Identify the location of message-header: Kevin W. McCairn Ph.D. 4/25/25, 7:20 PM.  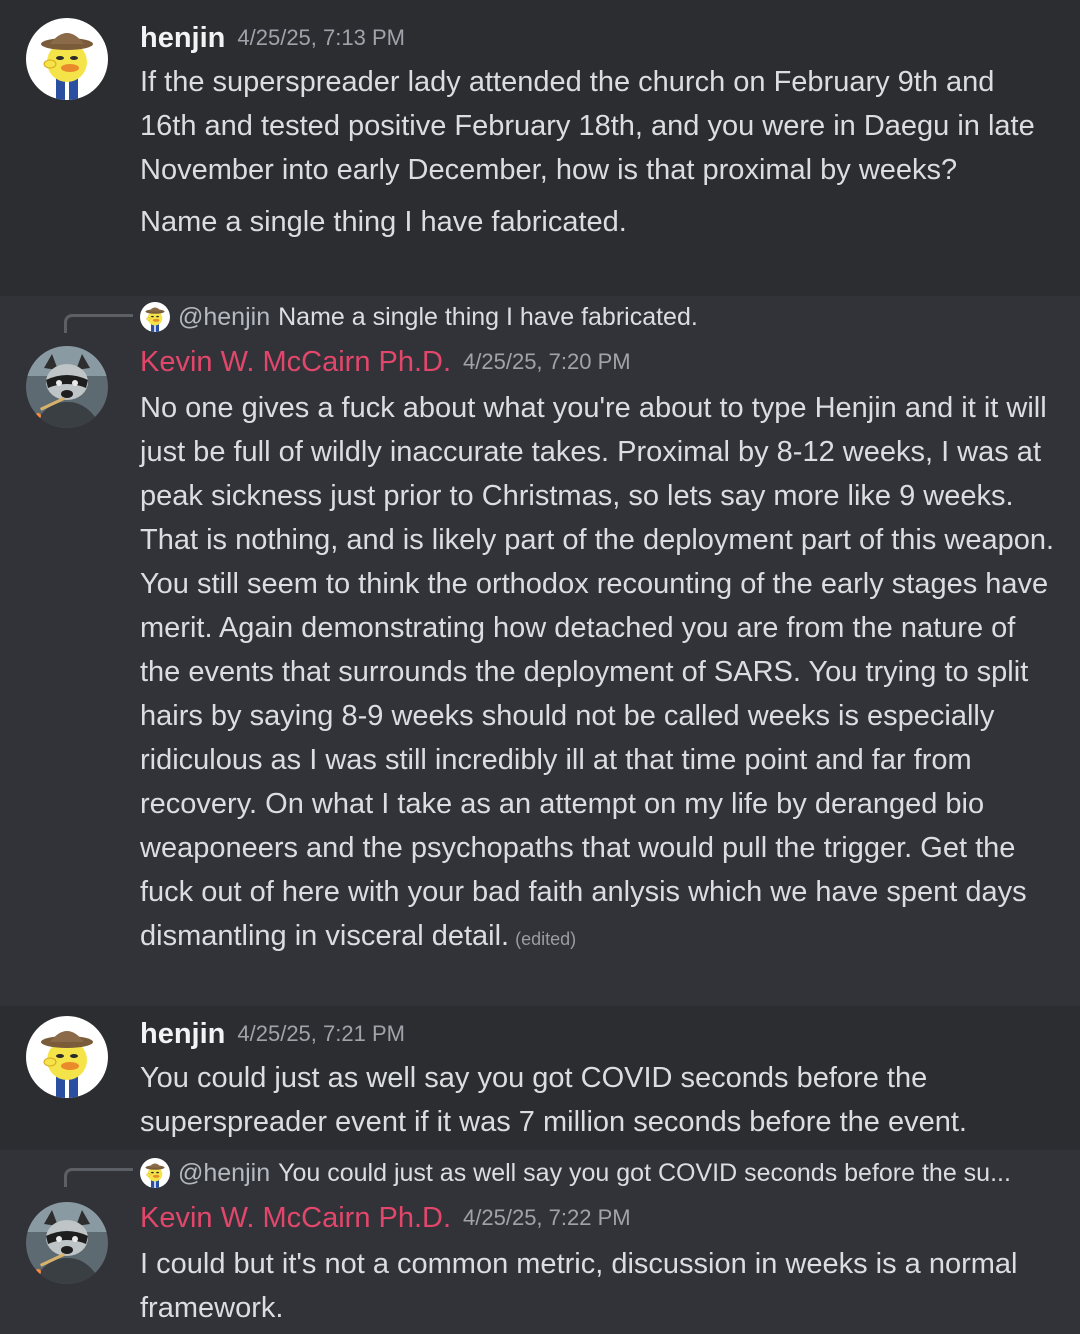
(385, 362).